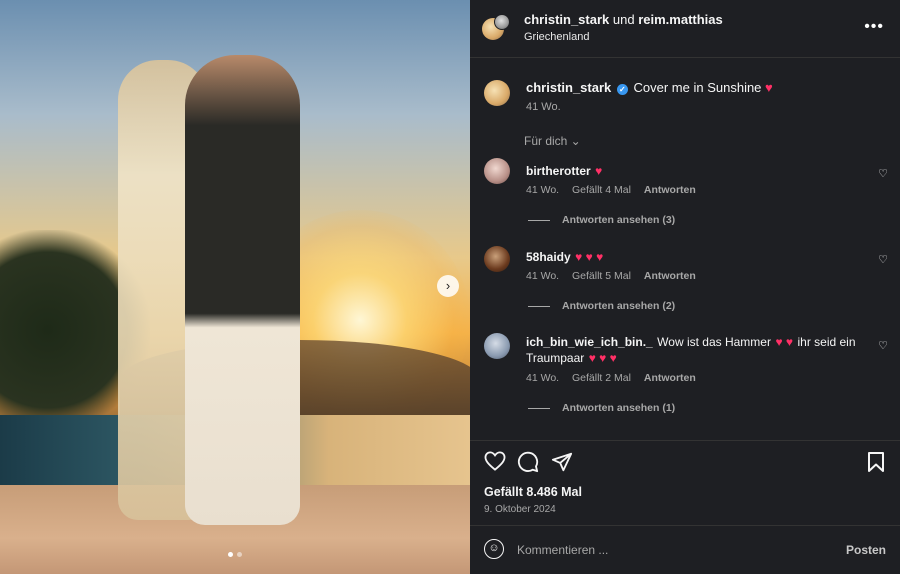 The height and width of the screenshot is (574, 900). I want to click on comment-meta: 41 Wo. Gefällt 5 Mal Antworten, so click(616, 276).